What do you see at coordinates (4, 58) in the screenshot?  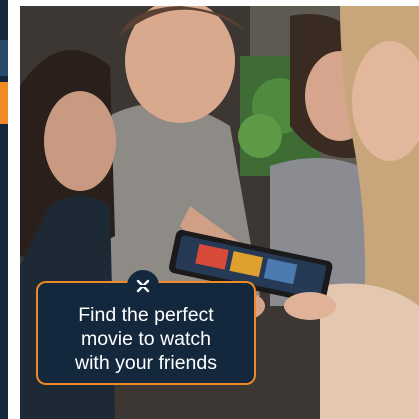 I see `previous-slide-accent` at bounding box center [4, 58].